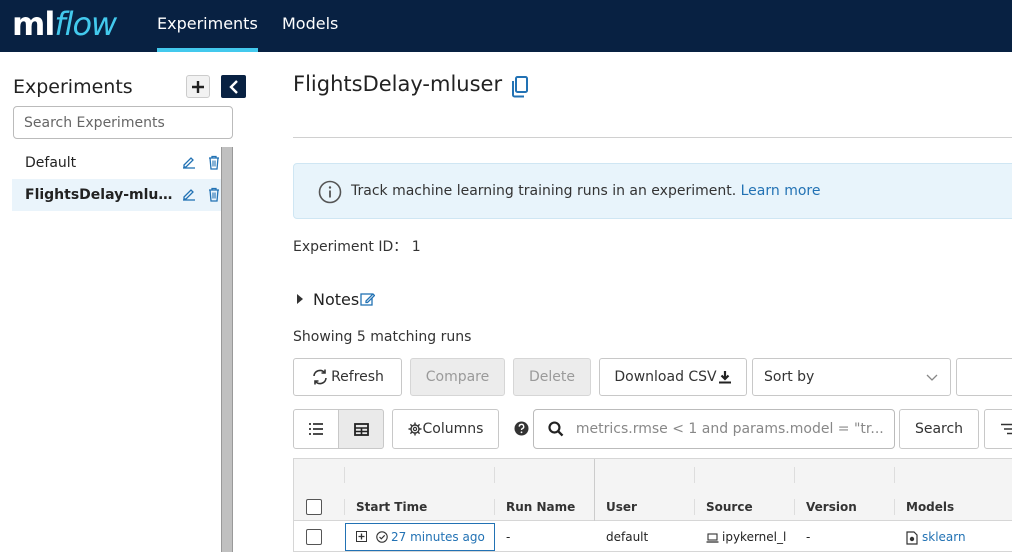 This screenshot has width=1012, height=552. I want to click on version-cell: -, so click(808, 537).